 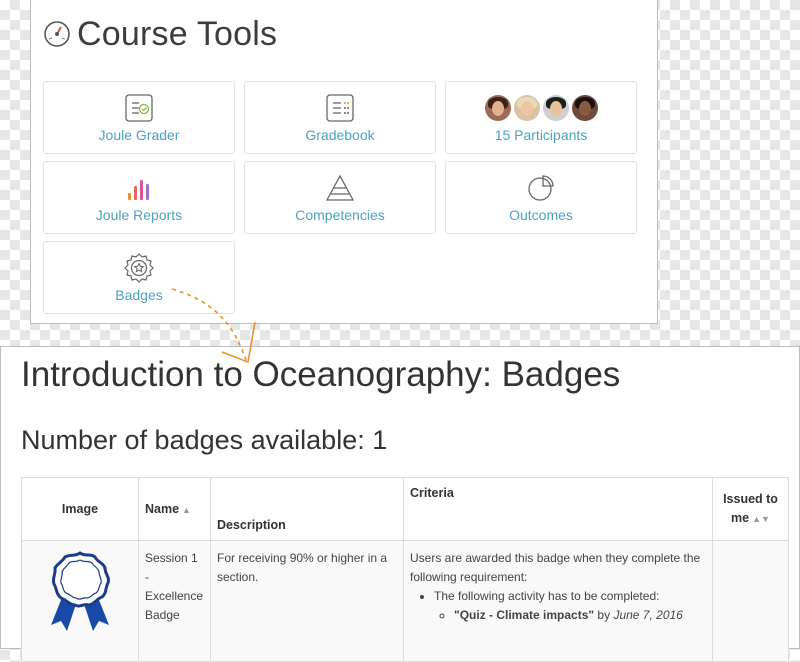 I want to click on course-tools-title: Course Tools, so click(x=177, y=33).